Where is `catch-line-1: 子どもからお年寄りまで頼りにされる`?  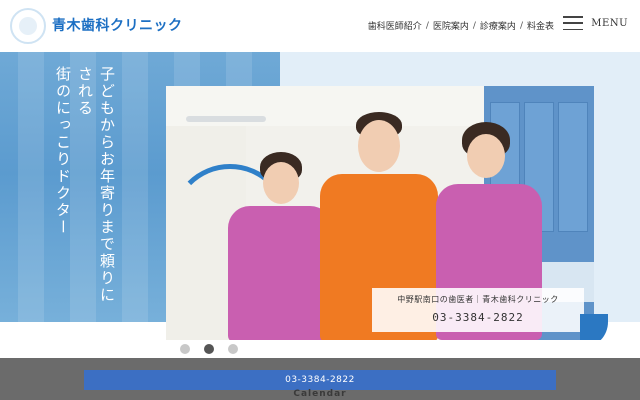 catch-line-1: 子どもからお年寄りまで頼りにされる is located at coordinates (96, 185).